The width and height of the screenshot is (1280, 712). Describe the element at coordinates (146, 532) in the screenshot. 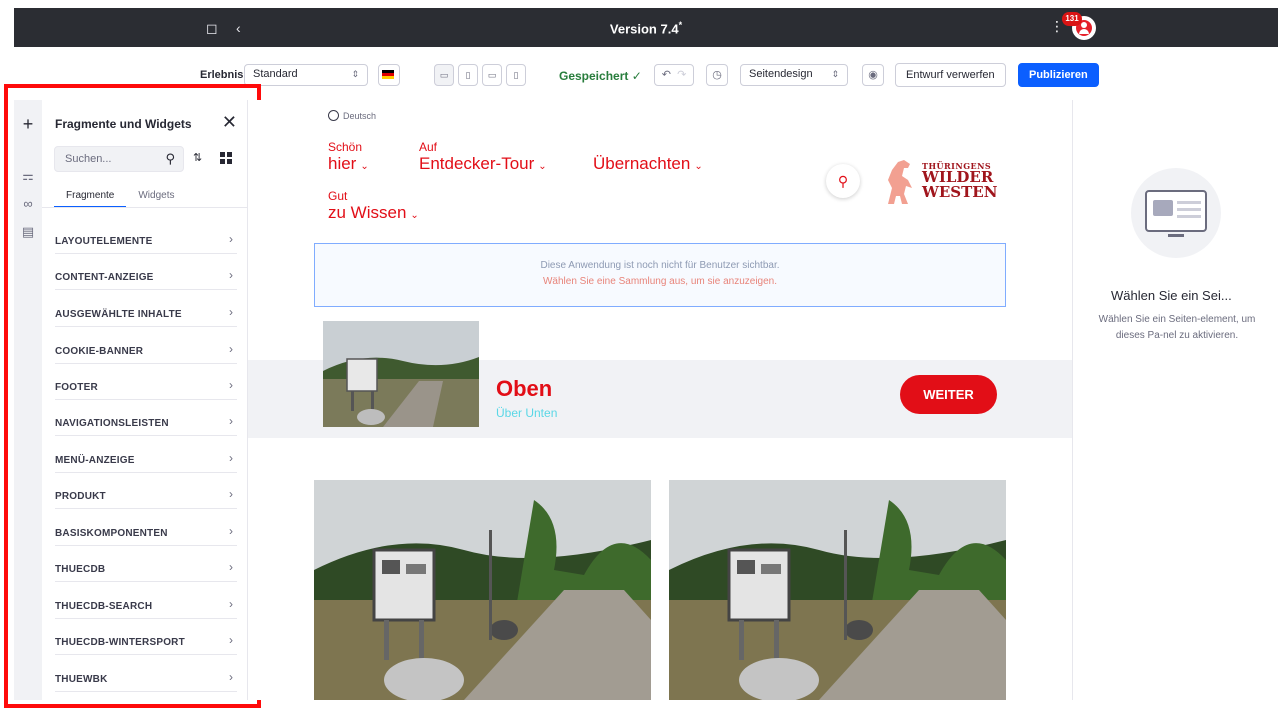

I see `category-basiskomponenten: BASISKOMPONENTEN ›` at that location.